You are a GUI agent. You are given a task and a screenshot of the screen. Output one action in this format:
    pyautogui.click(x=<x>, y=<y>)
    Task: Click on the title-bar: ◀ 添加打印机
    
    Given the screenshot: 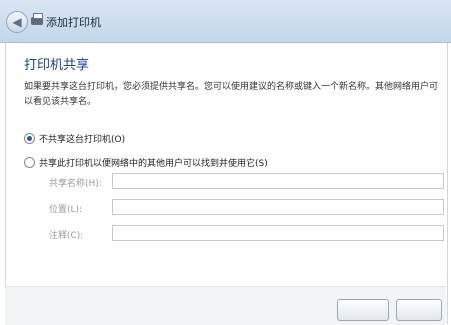 What is the action you would take?
    pyautogui.click(x=225, y=21)
    